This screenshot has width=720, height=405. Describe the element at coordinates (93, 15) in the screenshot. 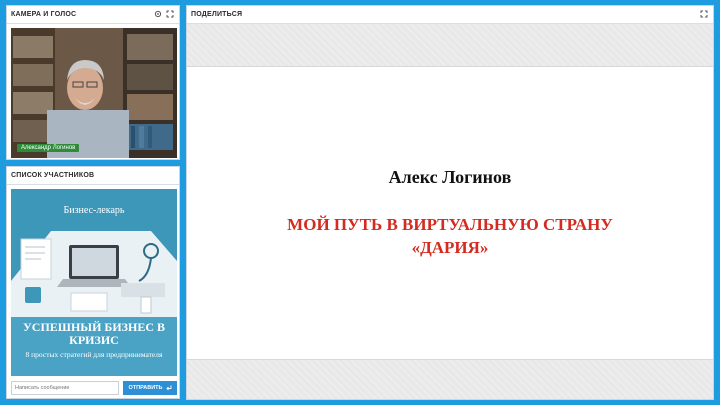

I see `camera-panel-header: КАМЕРА И ГОЛОС` at that location.